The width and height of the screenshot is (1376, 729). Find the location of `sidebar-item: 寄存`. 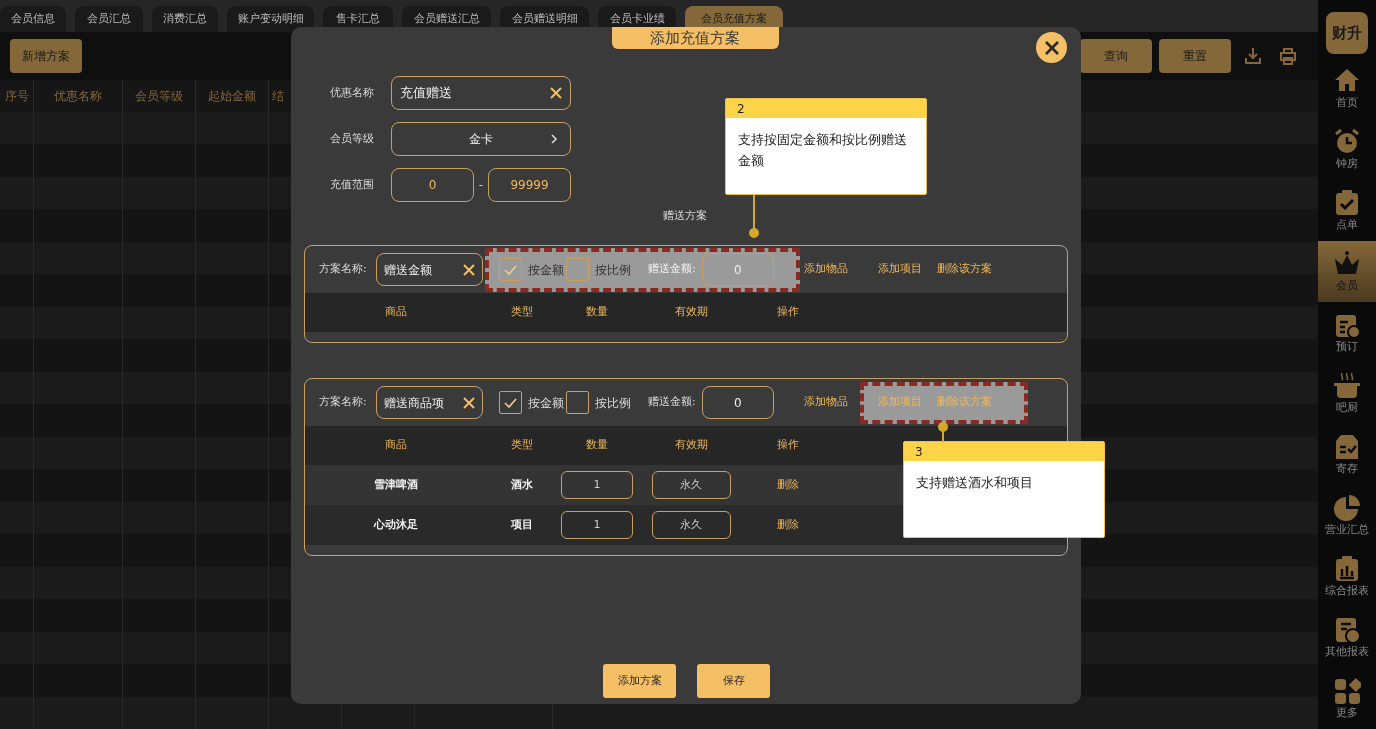

sidebar-item: 寄存 is located at coordinates (1347, 454).